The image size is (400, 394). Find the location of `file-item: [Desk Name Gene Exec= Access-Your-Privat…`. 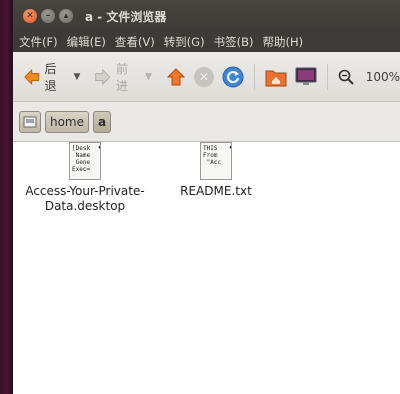

file-item: [Desk Name Gene Exec= Access-Your-Privat… is located at coordinates (85, 178).